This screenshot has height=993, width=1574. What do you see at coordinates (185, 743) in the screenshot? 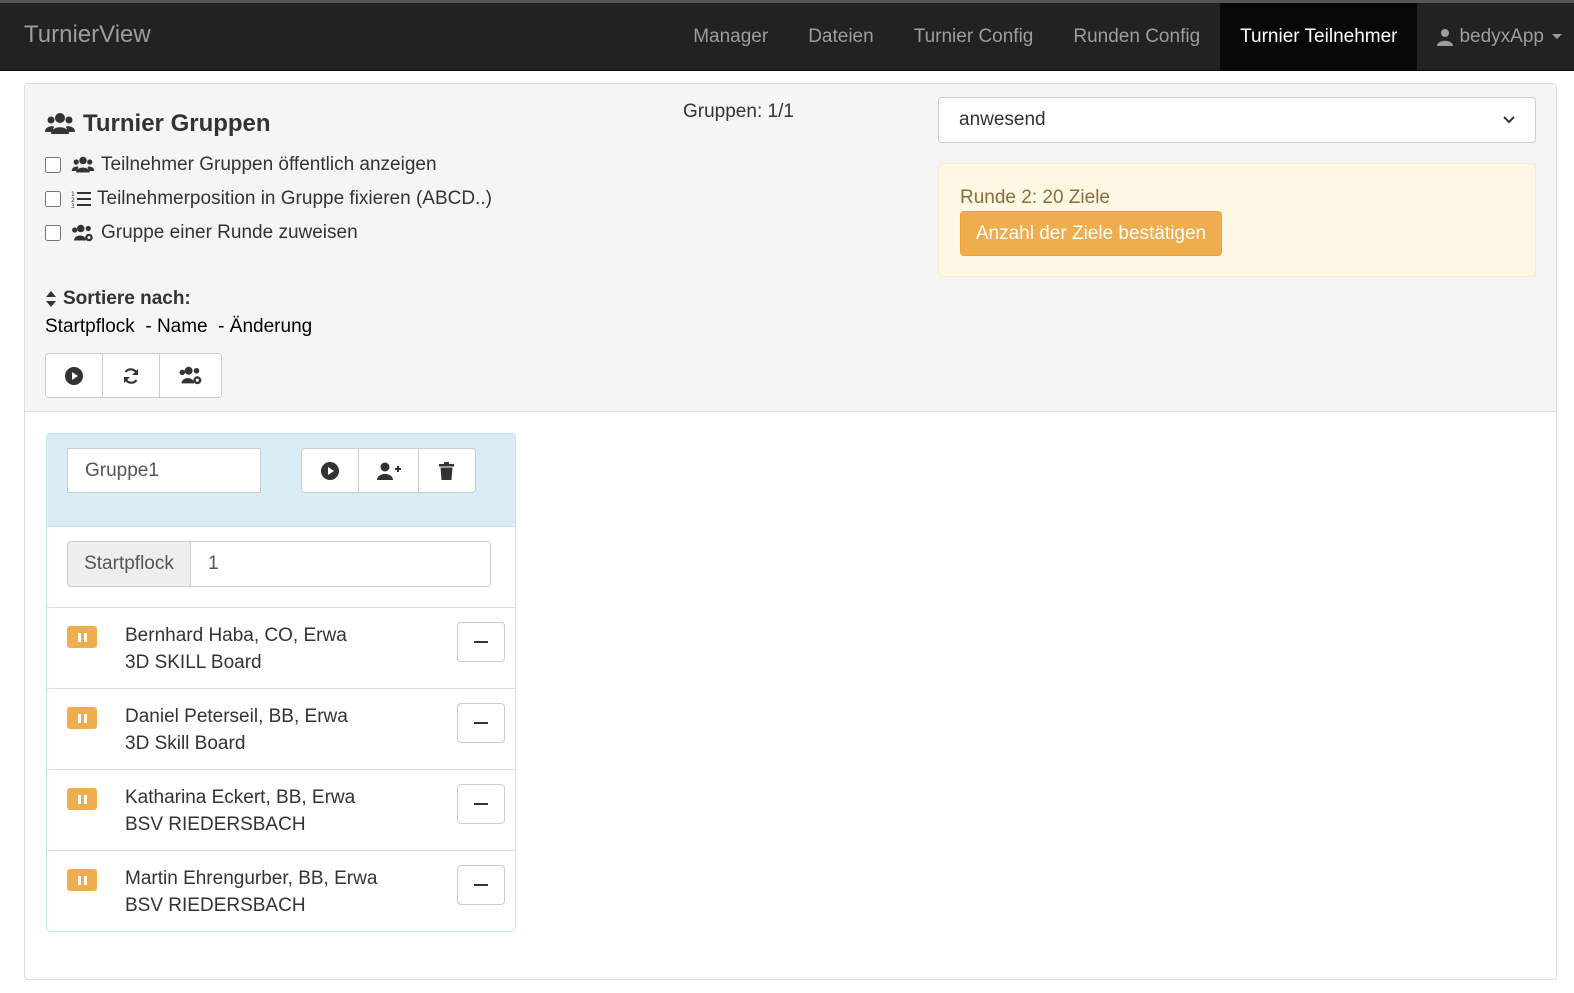
I see `member-club: 3D Skill Board` at bounding box center [185, 743].